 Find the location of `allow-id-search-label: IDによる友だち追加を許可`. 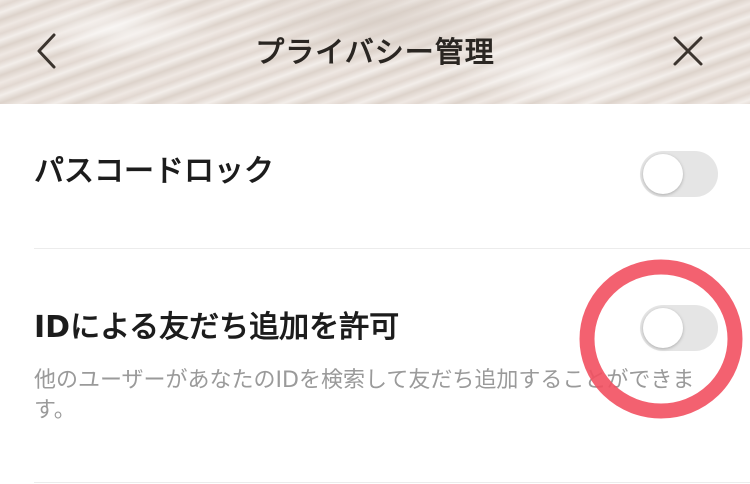

allow-id-search-label: IDによる友だち追加を許可 is located at coordinates (217, 327).